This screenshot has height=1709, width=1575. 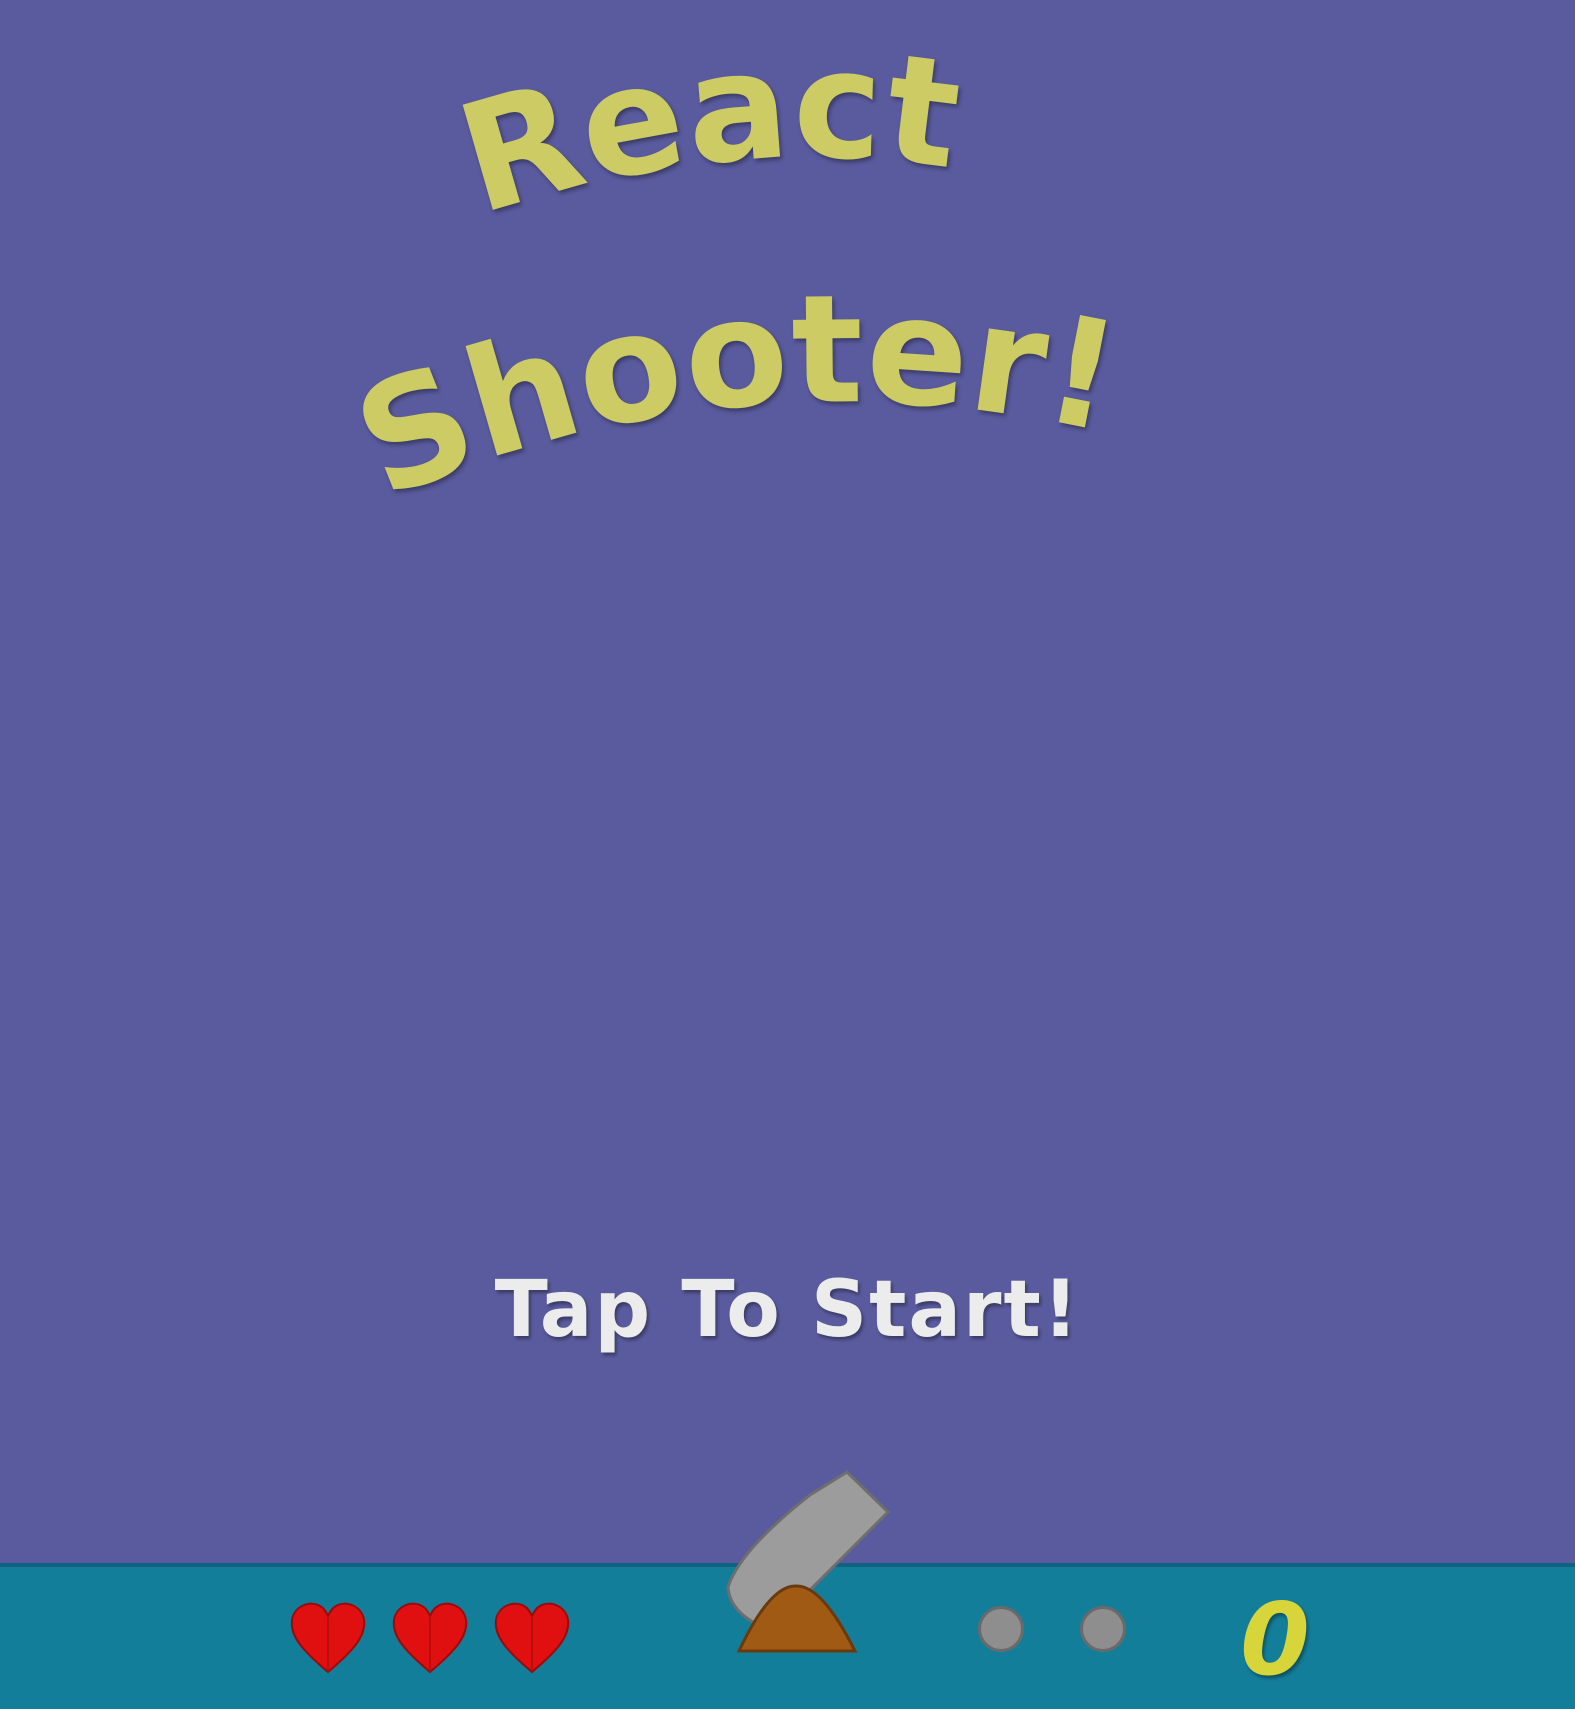 I want to click on score-counter: 0, so click(x=1275, y=1639).